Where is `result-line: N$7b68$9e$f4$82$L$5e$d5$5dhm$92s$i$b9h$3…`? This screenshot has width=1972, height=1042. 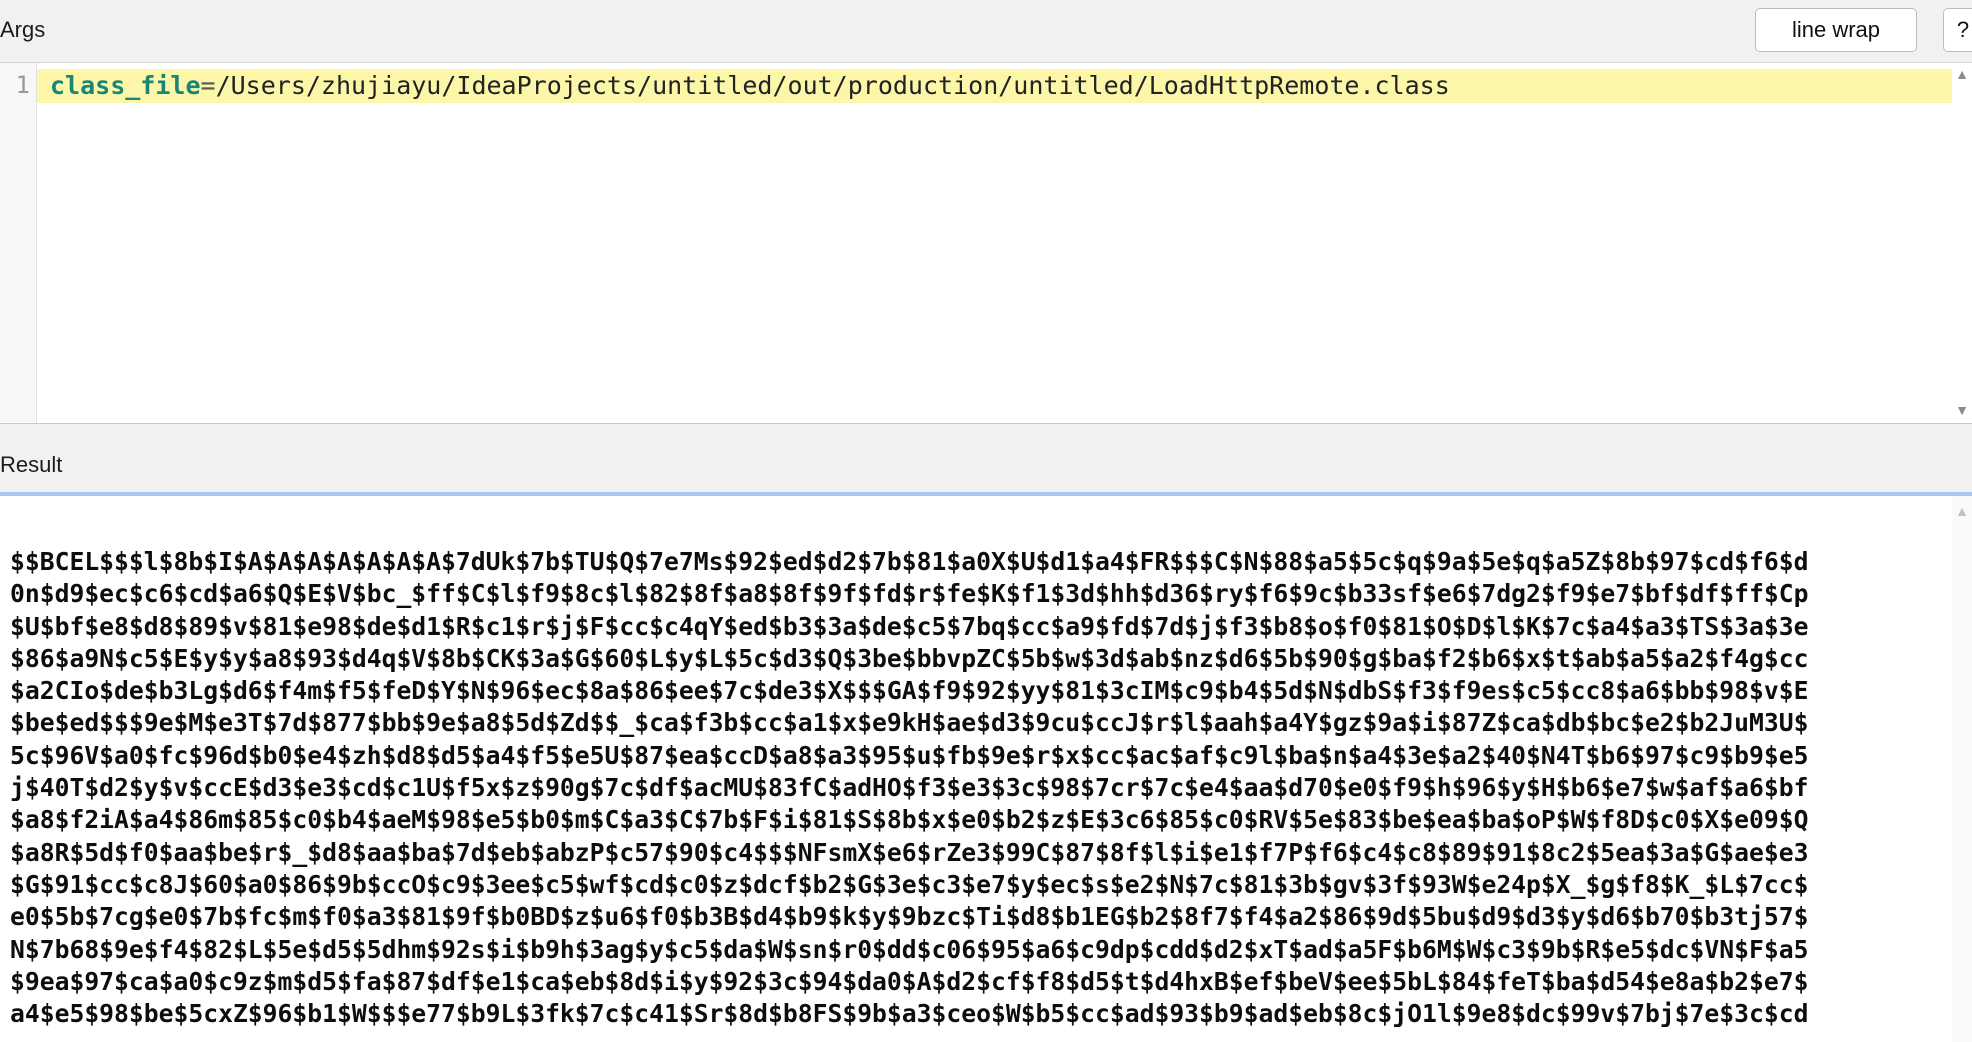 result-line: N$7b68$9e$f4$82$L$5e$d5$5dhm$92s$i$b9h$3… is located at coordinates (909, 949).